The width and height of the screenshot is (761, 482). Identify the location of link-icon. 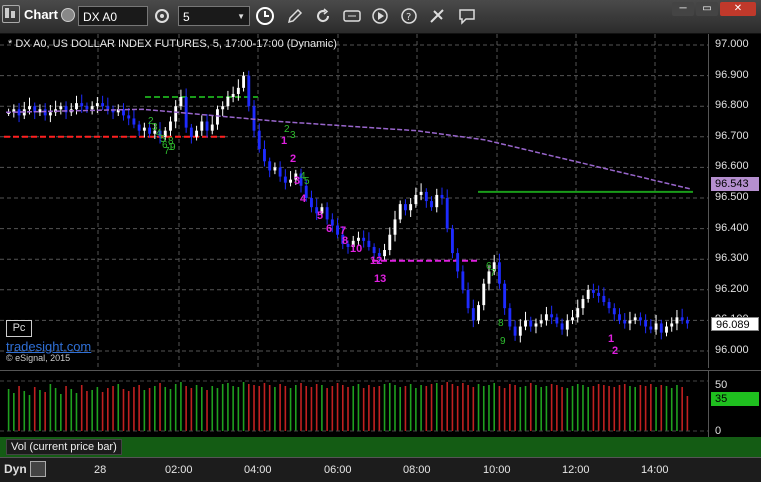
(437, 16).